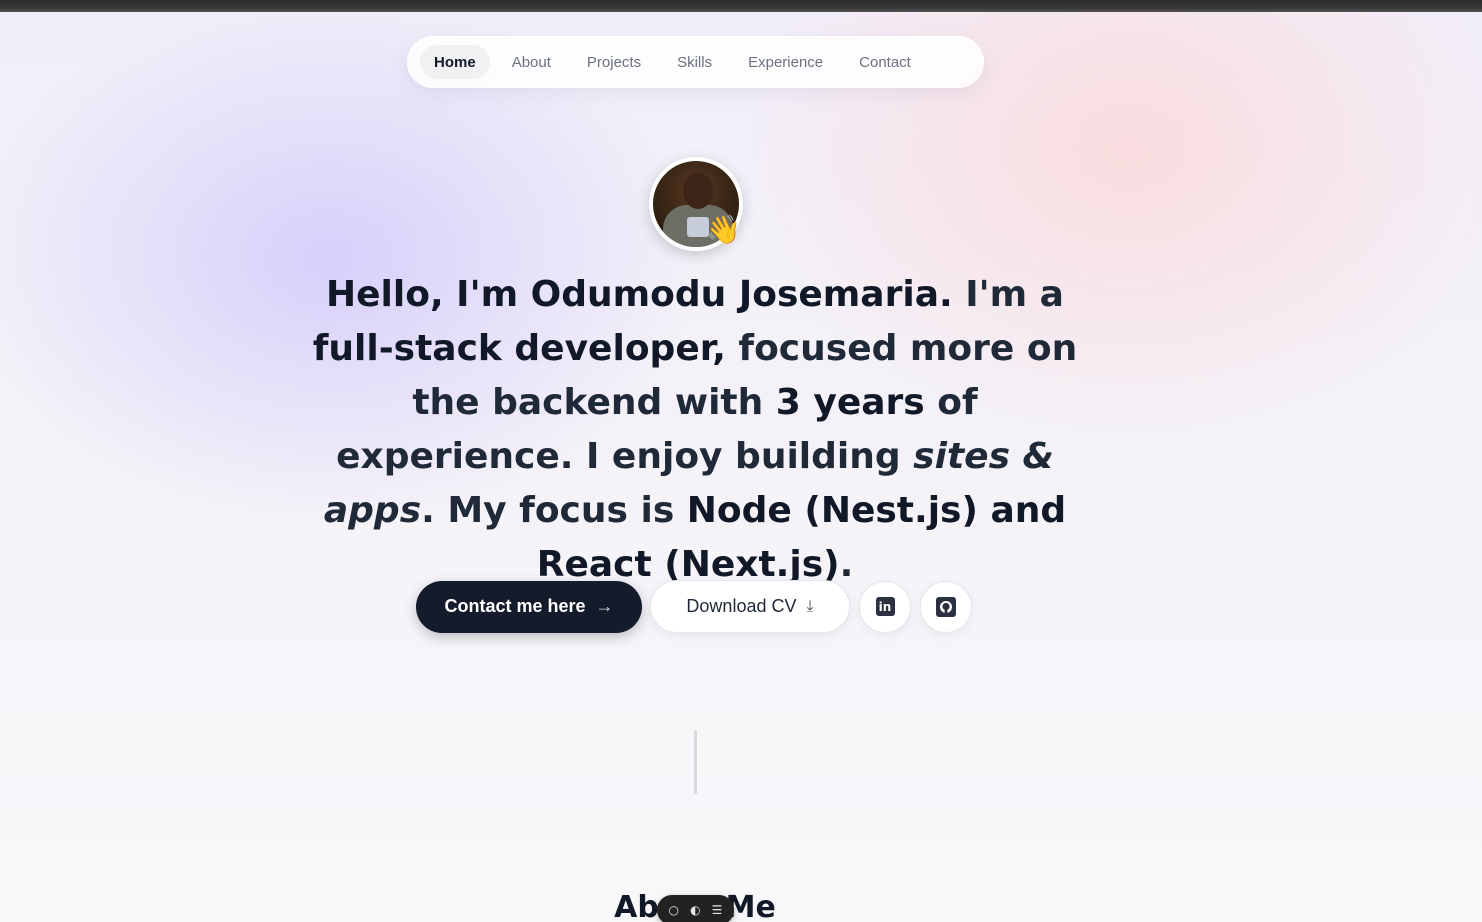 This screenshot has height=922, width=1482. I want to click on contact-me-label: Contact me here, so click(515, 606).